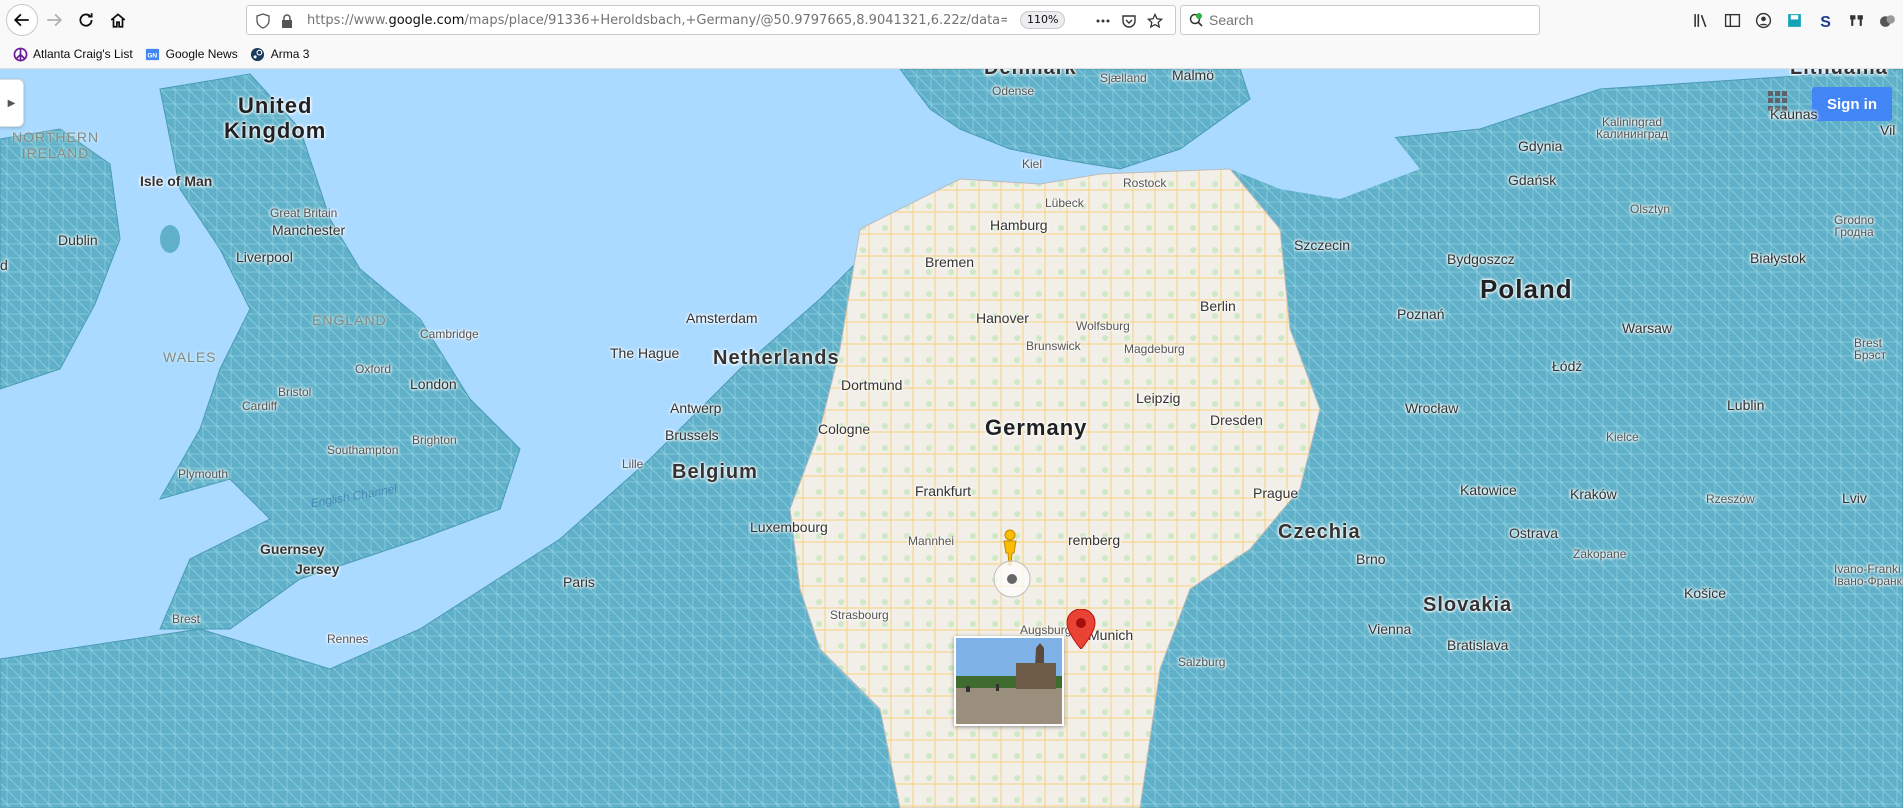 This screenshot has width=1903, height=808. What do you see at coordinates (1854, 226) in the screenshot?
I see `label-grodno: Grodno Гродна` at bounding box center [1854, 226].